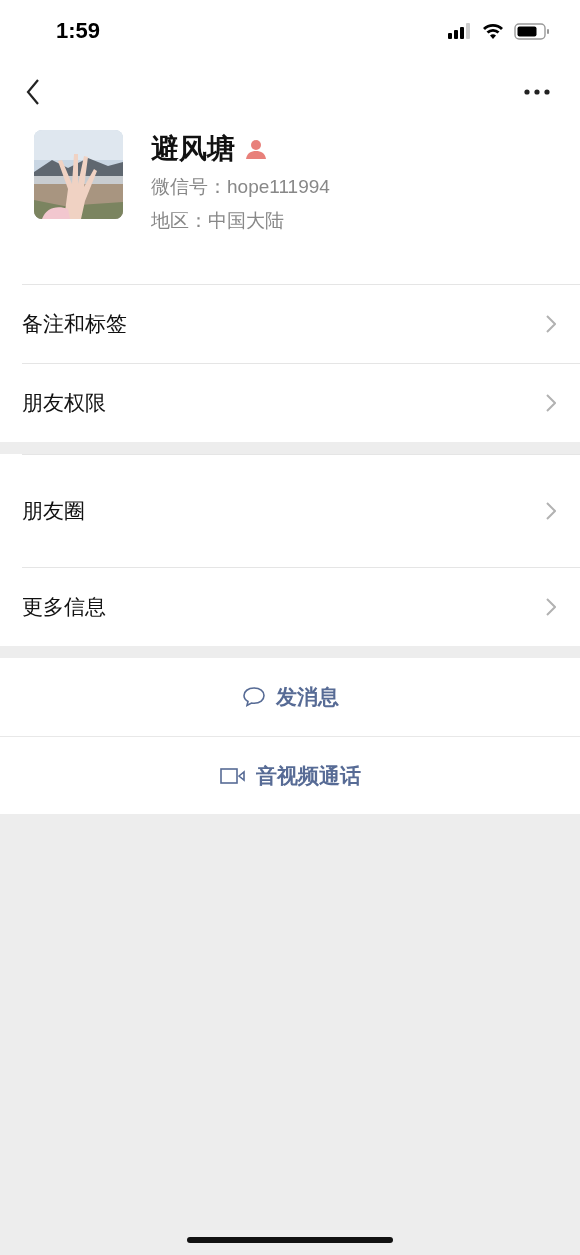 The width and height of the screenshot is (580, 1255). What do you see at coordinates (256, 149) in the screenshot?
I see `person-icon` at bounding box center [256, 149].